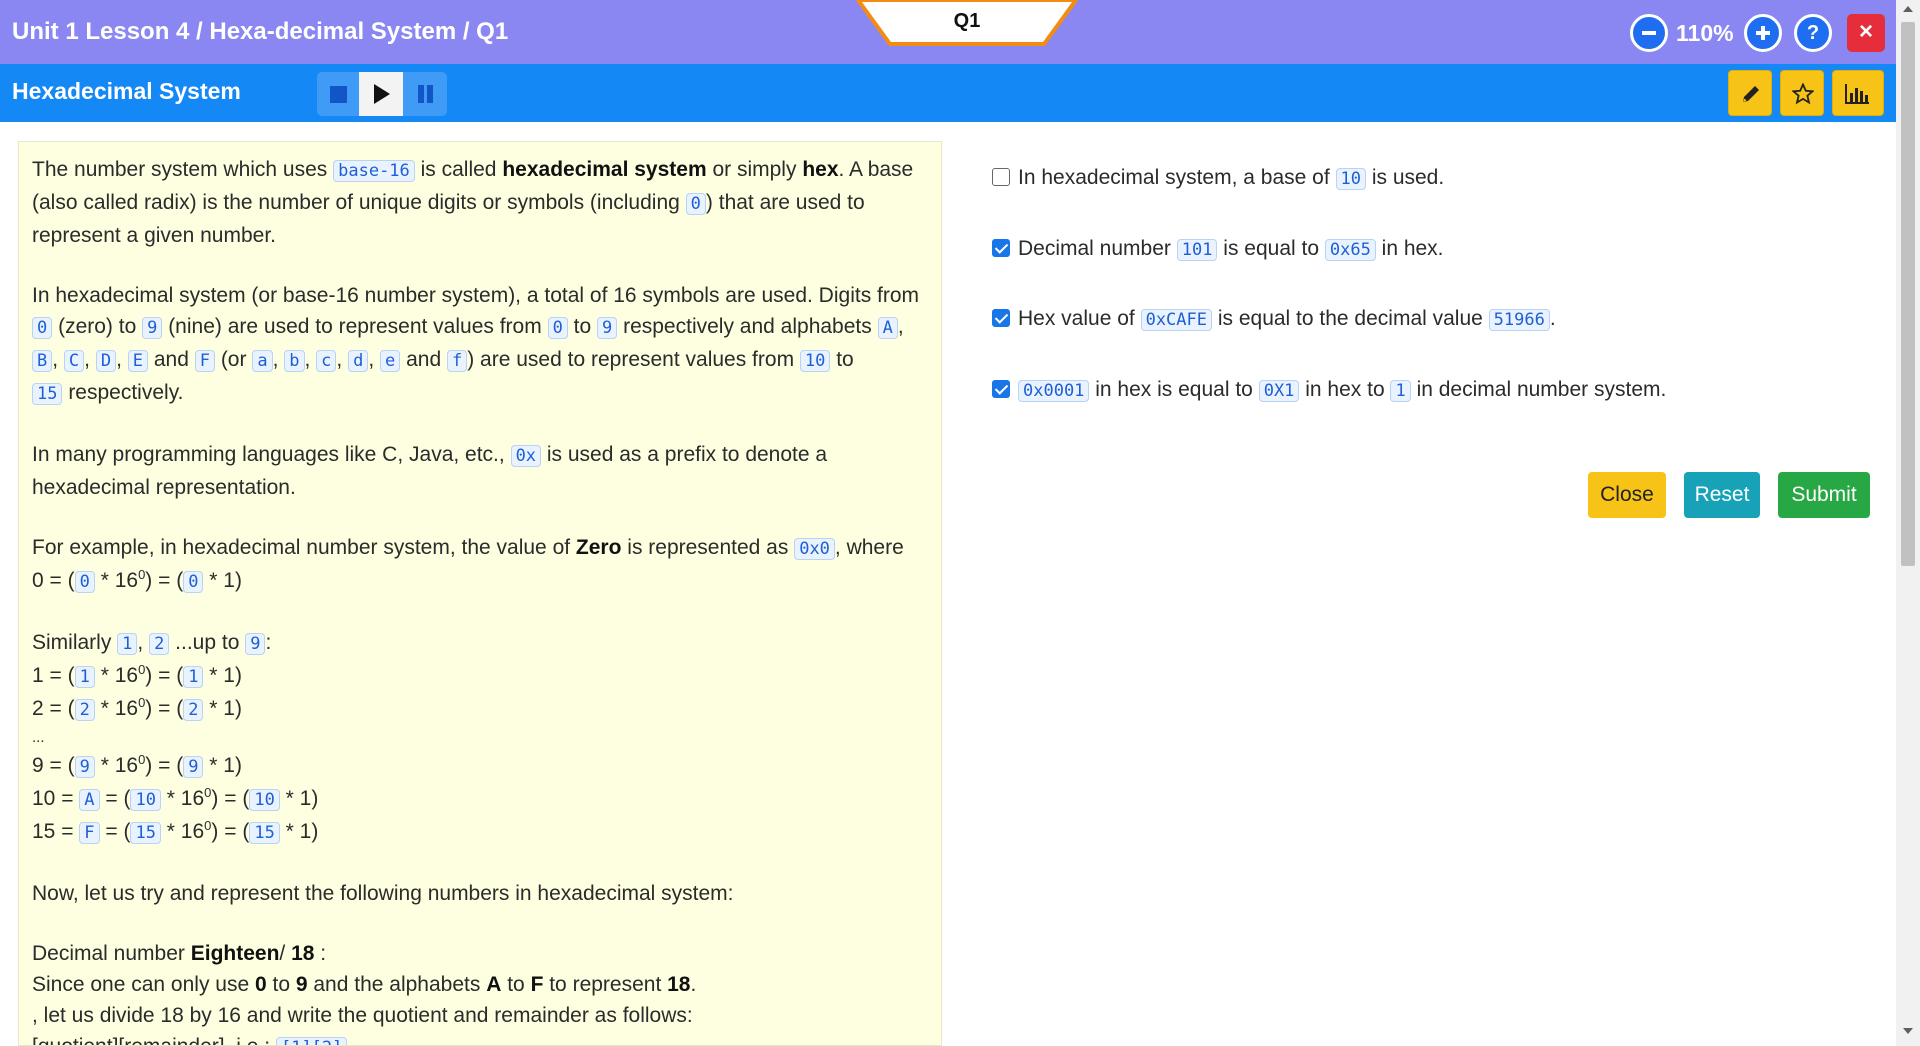 The width and height of the screenshot is (1920, 1046). Describe the element at coordinates (684, 454) in the screenshot. I see `text-span: is used as a prefix to denote a` at that location.